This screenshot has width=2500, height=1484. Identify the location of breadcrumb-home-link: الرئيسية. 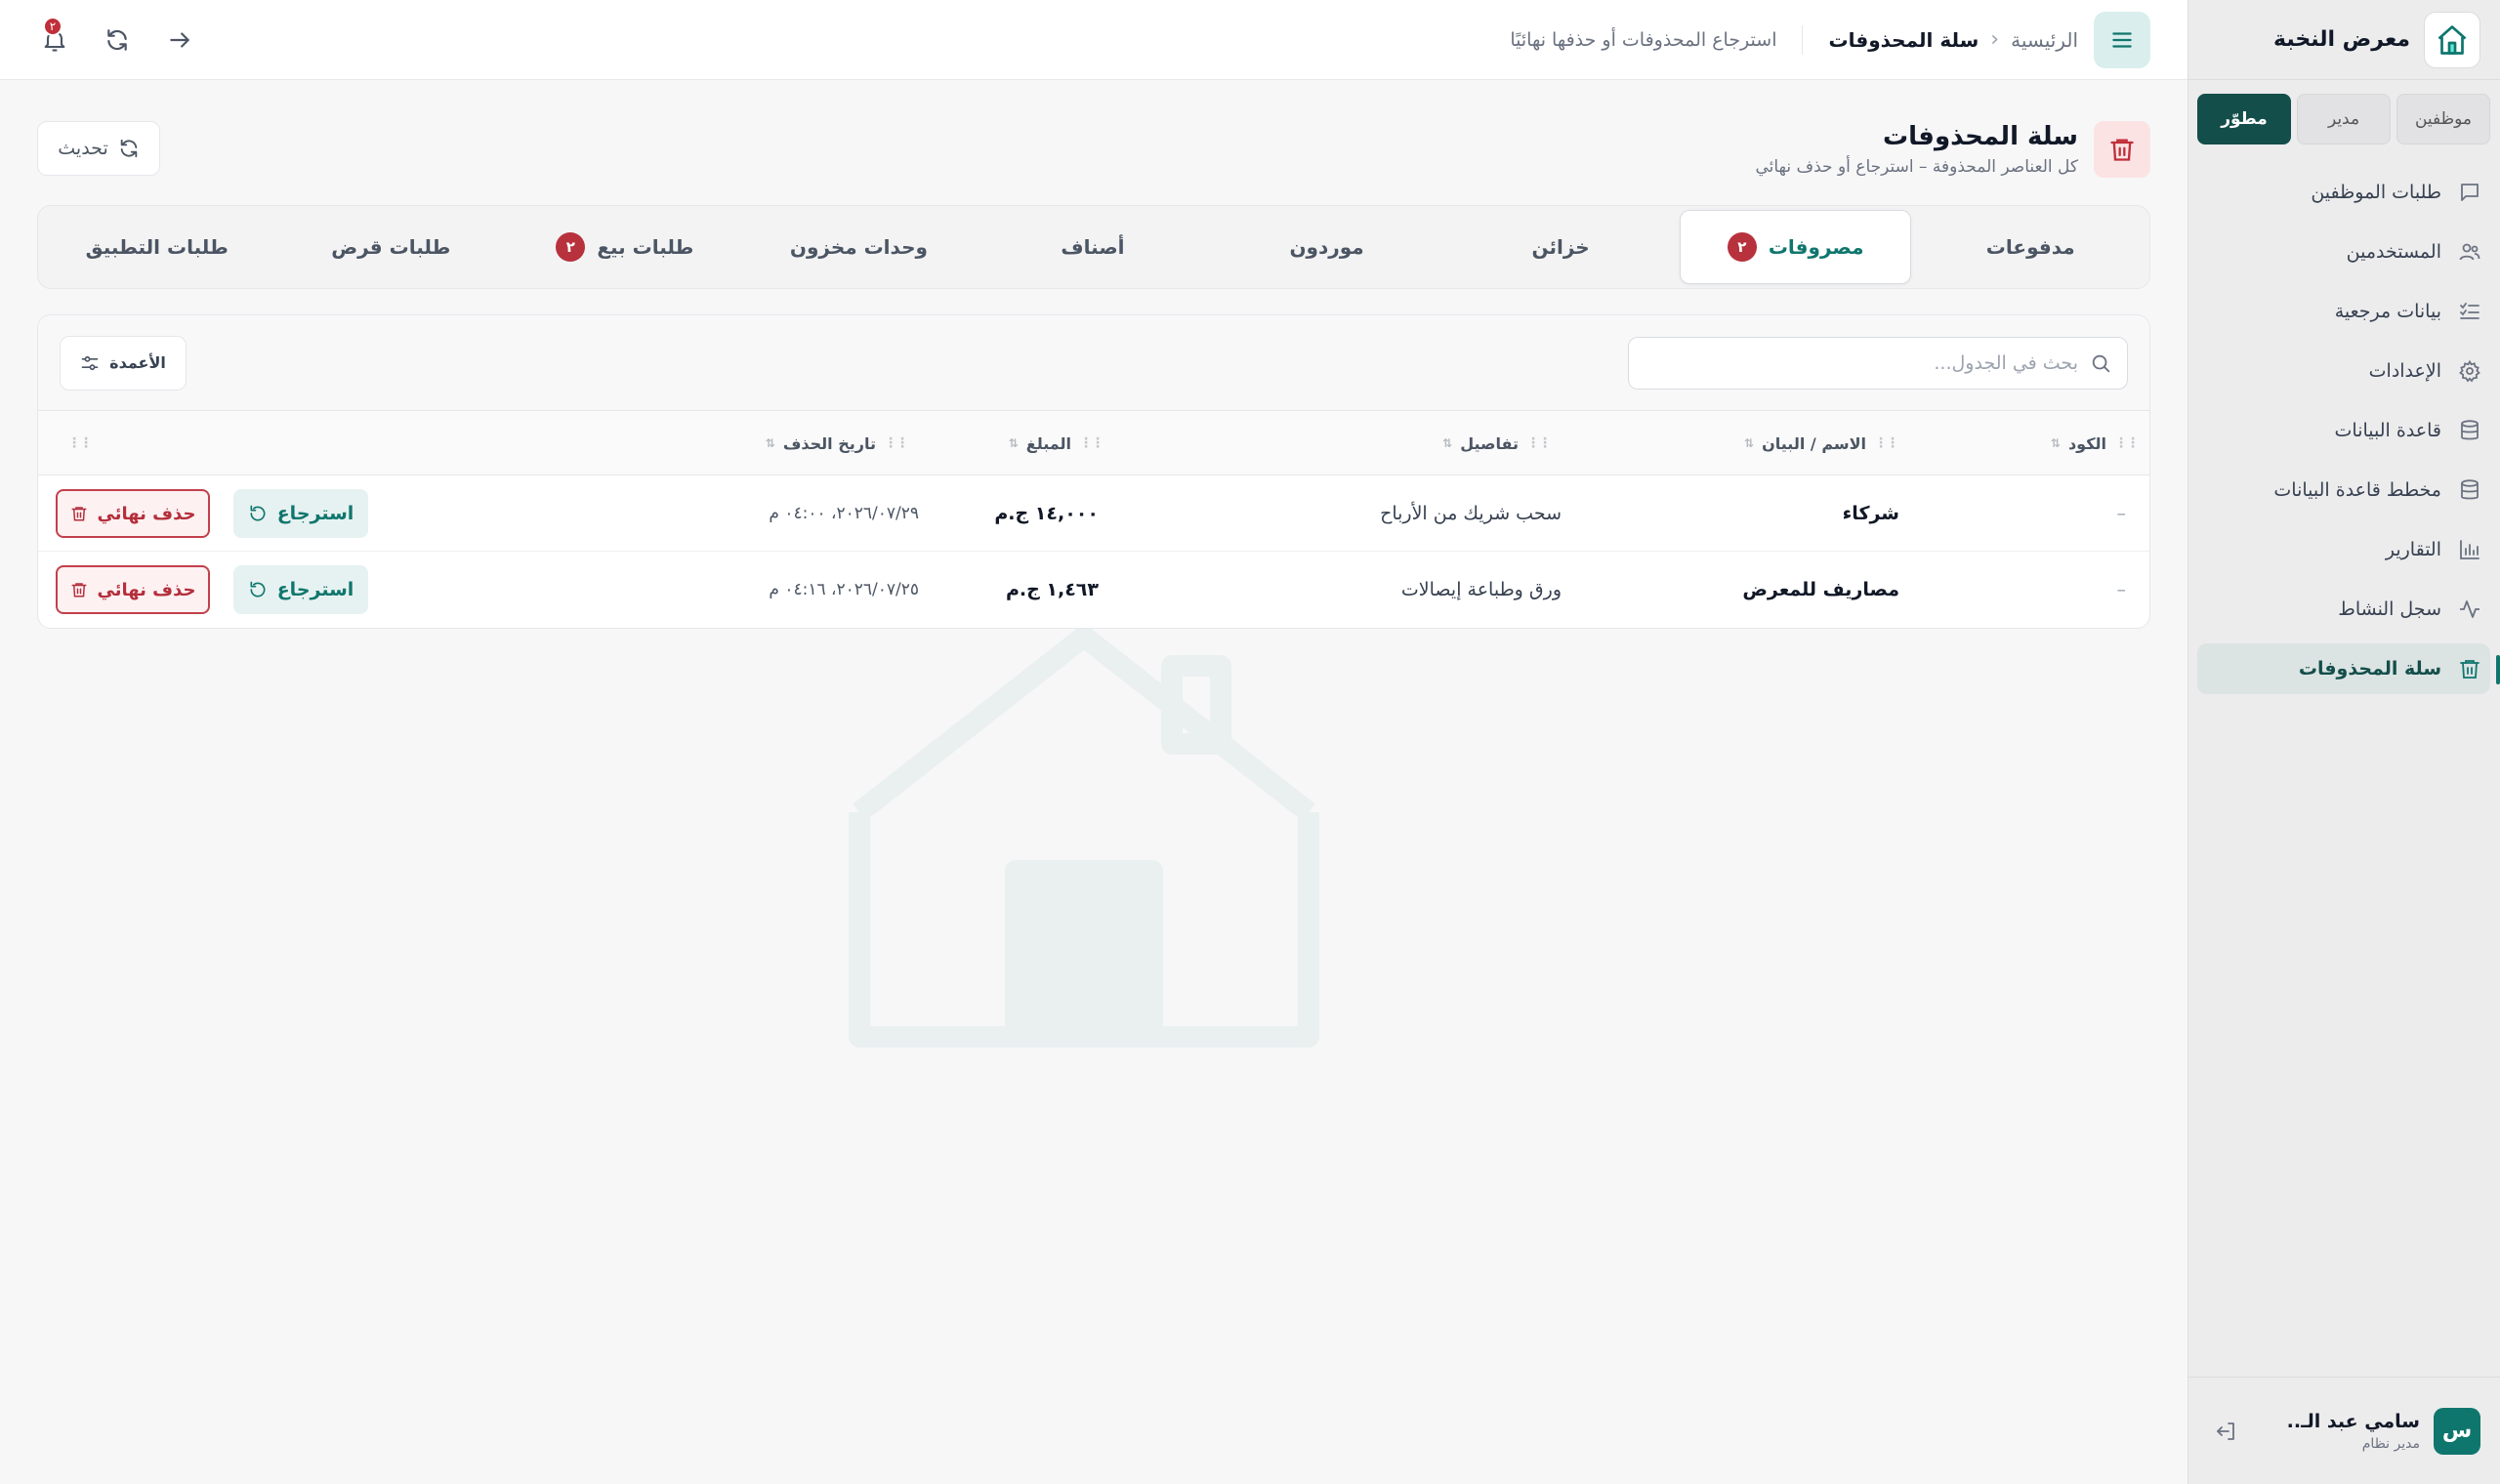
(2045, 40).